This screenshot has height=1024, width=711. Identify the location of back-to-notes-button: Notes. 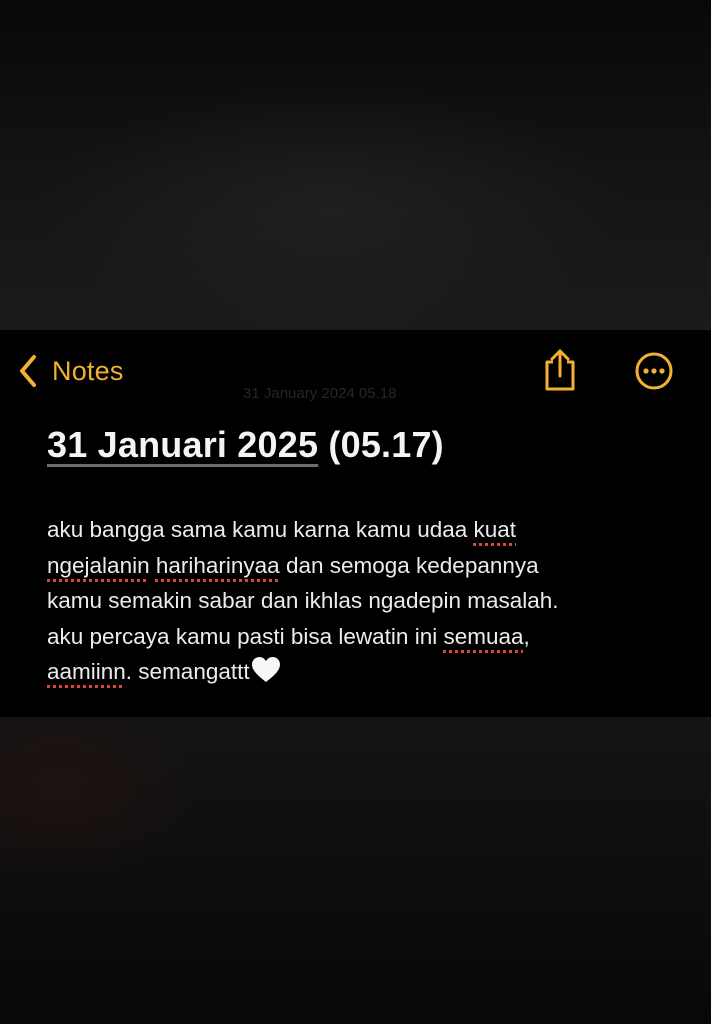
(71, 371).